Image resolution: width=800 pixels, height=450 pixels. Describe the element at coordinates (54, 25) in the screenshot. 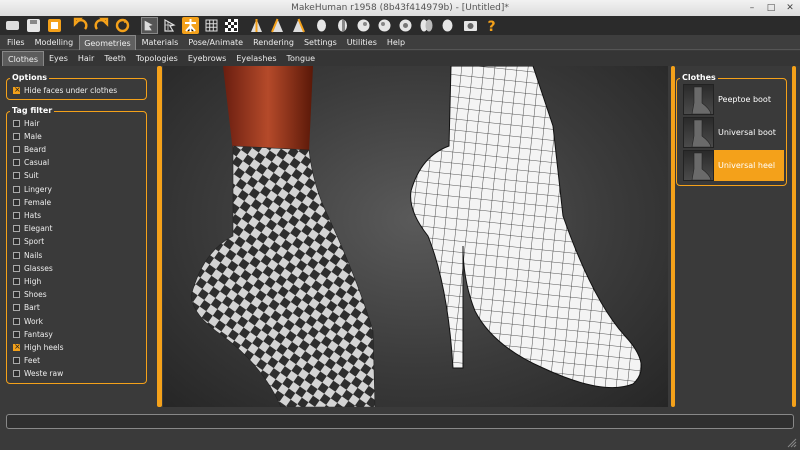

I see `export-icon` at that location.